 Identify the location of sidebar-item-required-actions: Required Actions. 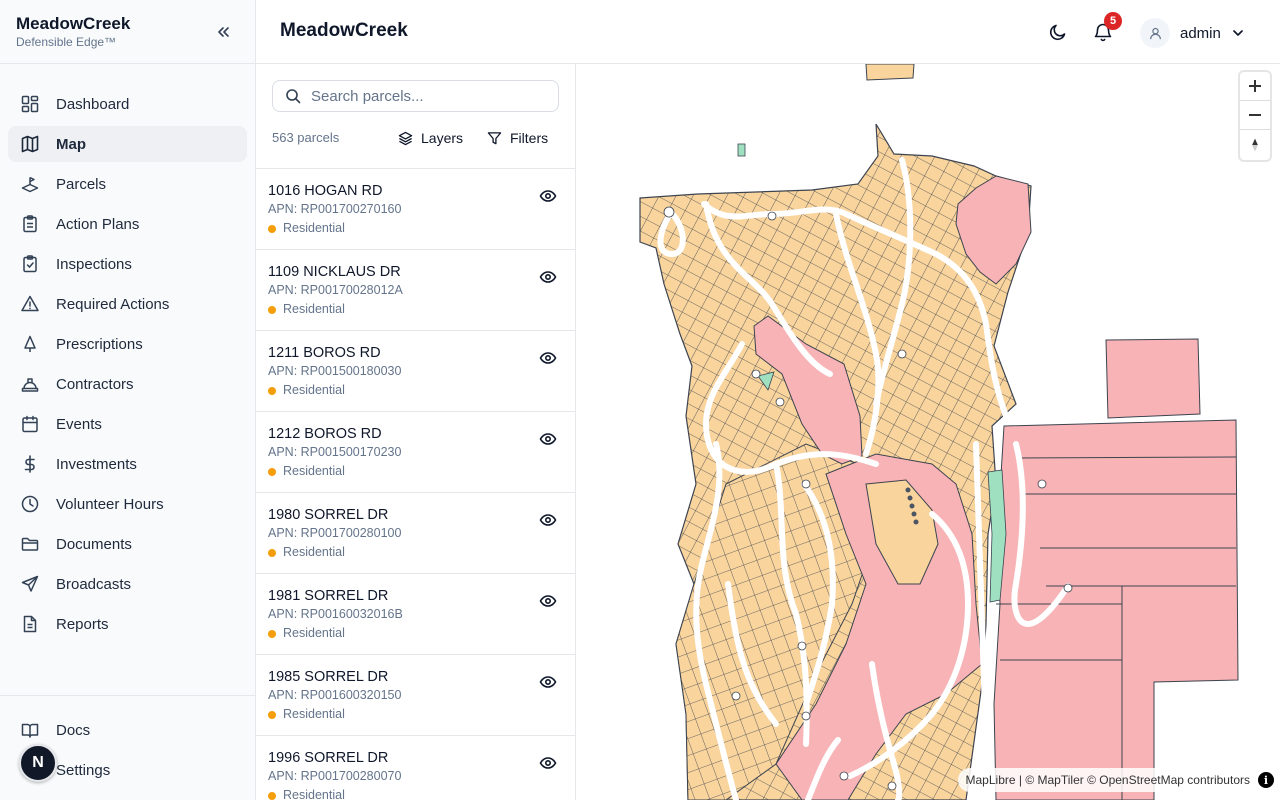
(127, 304).